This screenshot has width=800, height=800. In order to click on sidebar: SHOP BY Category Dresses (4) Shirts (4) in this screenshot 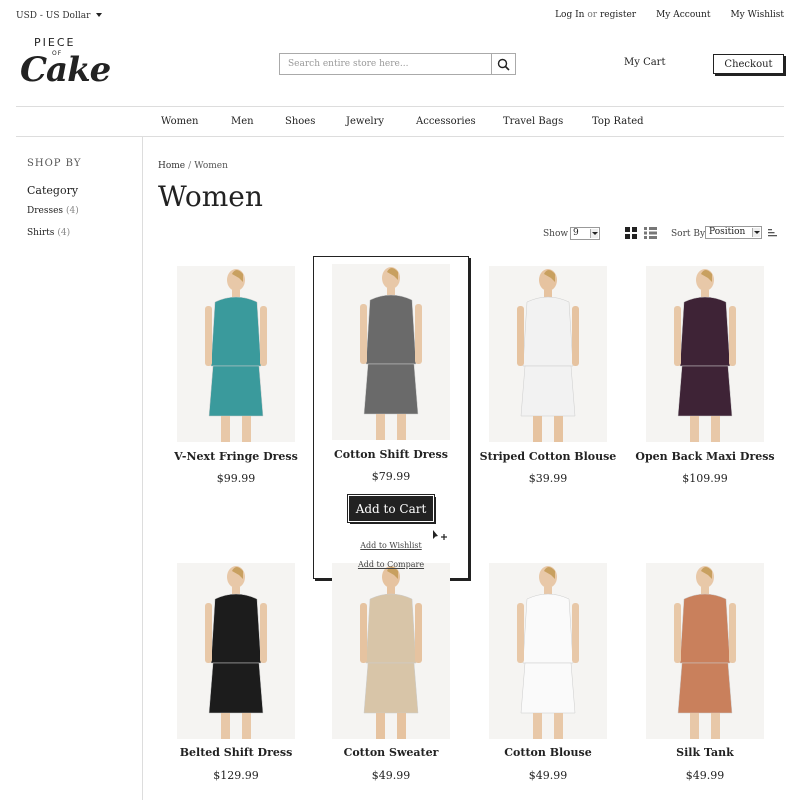, I will do `click(79, 468)`.